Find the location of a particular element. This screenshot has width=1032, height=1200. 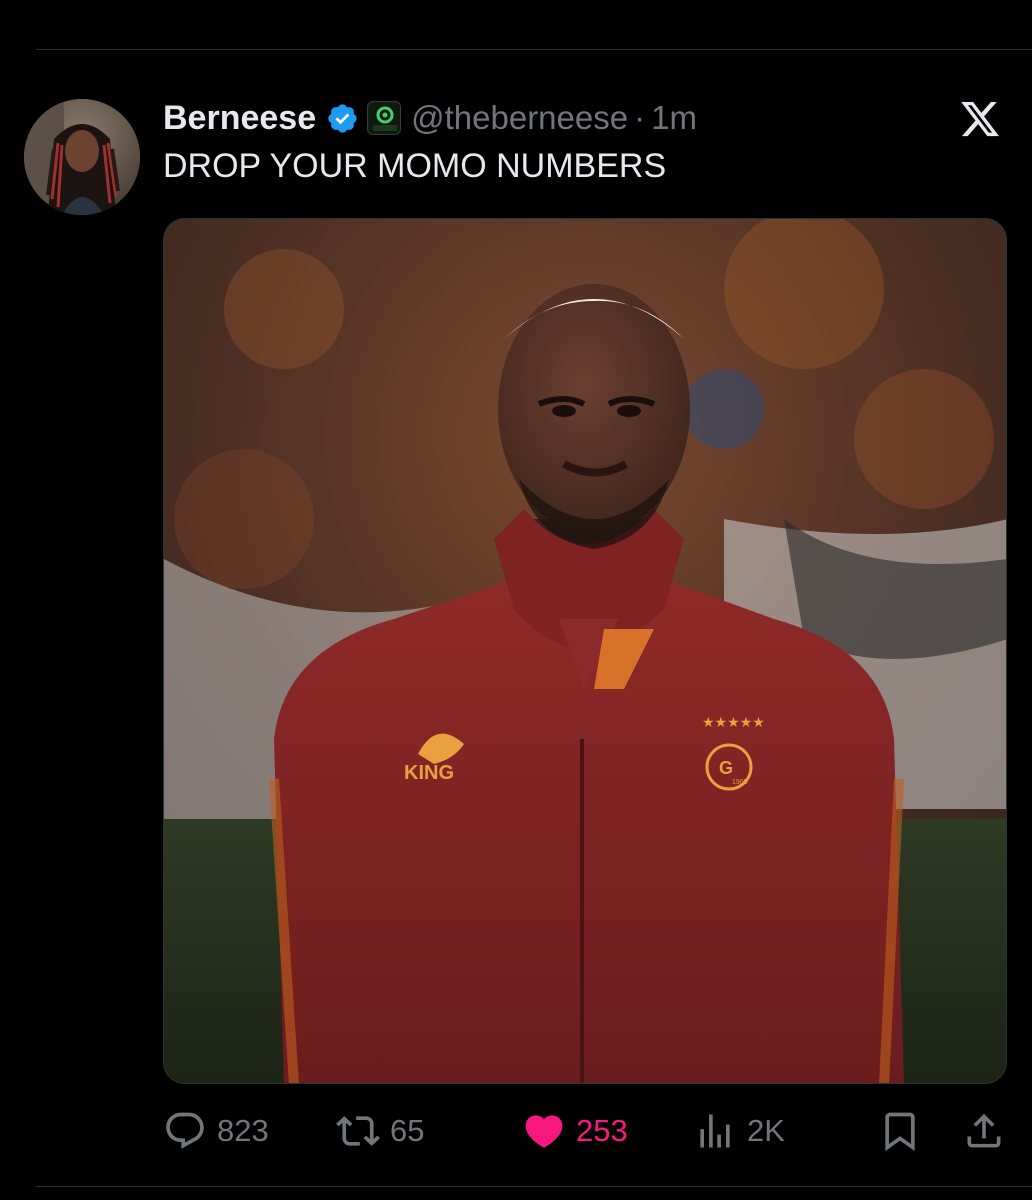

affiliate-badge-icon is located at coordinates (384, 118).